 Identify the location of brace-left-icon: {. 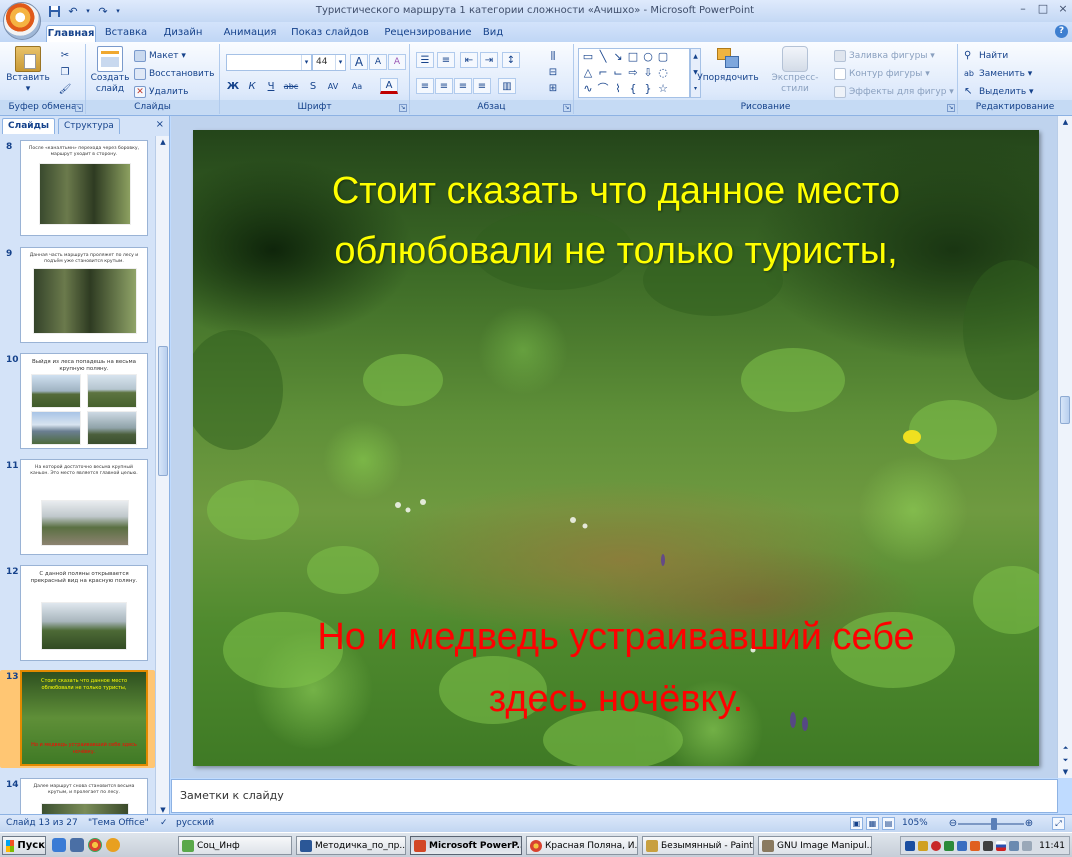
(633, 89).